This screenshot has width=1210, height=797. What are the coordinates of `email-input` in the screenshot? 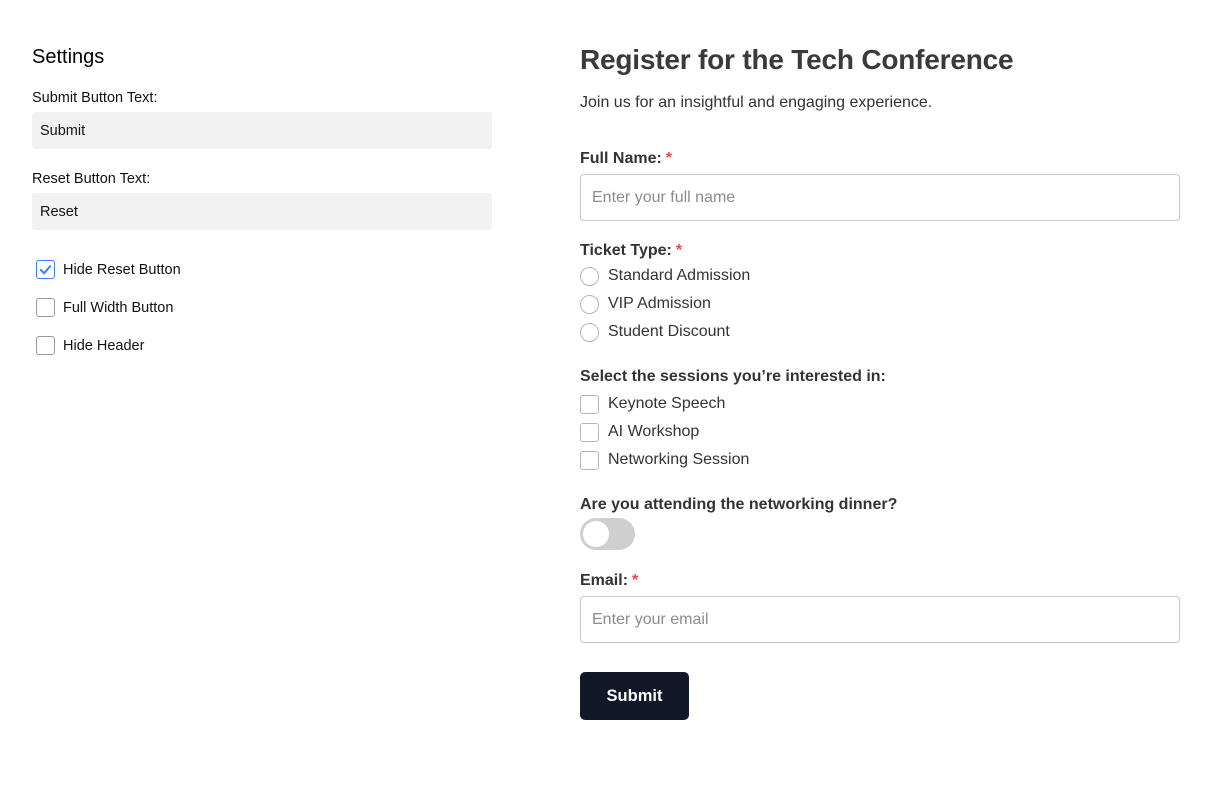 It's located at (880, 619).